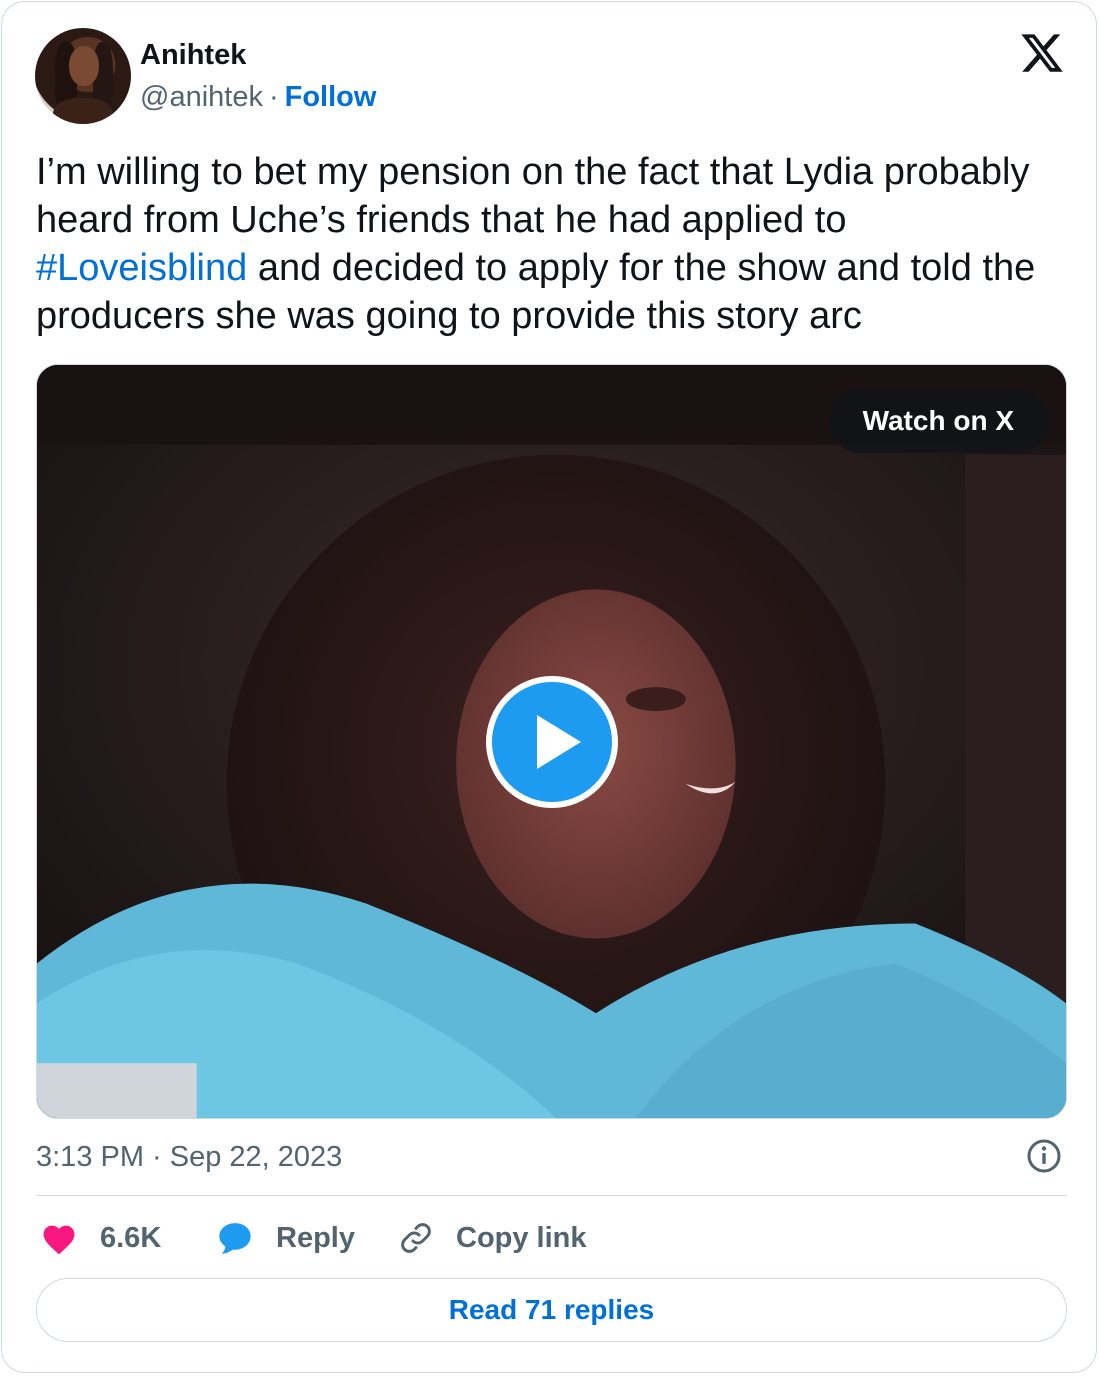 The image size is (1100, 1376). Describe the element at coordinates (189, 1157) in the screenshot. I see `tweet-timestamp: 3:13 PM · Sep 22, 2023` at that location.